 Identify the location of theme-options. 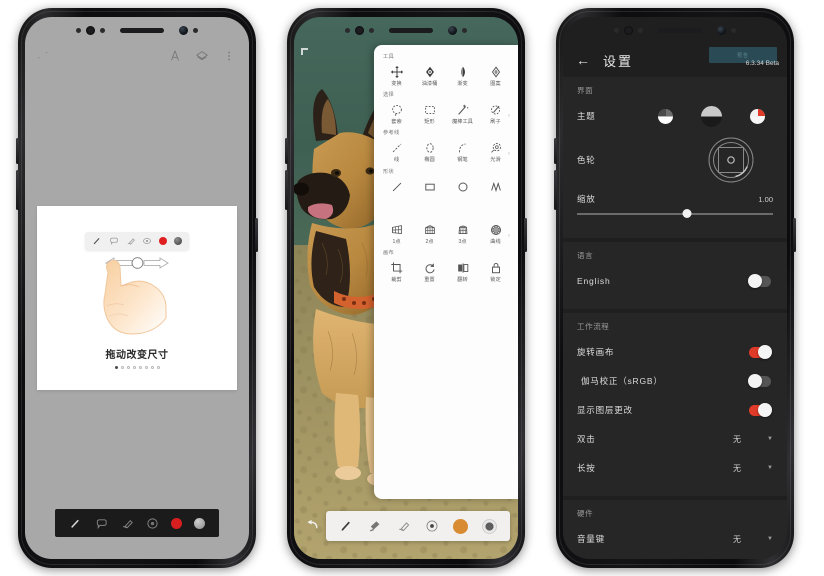
(711, 116).